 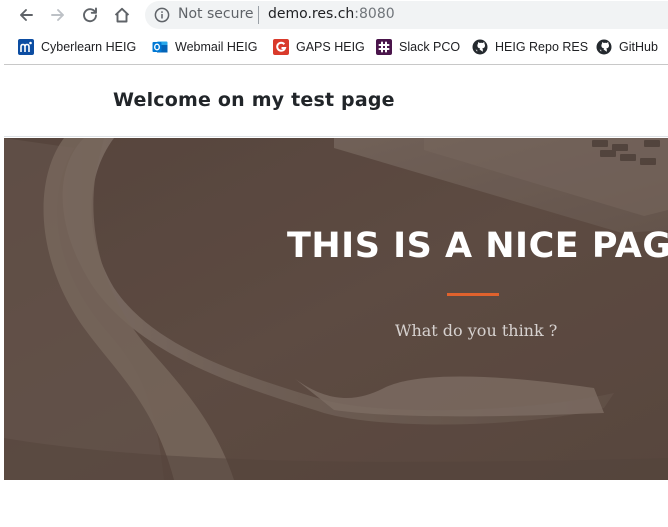 I want to click on hero-subtitle: What do you think ?, so click(x=476, y=330).